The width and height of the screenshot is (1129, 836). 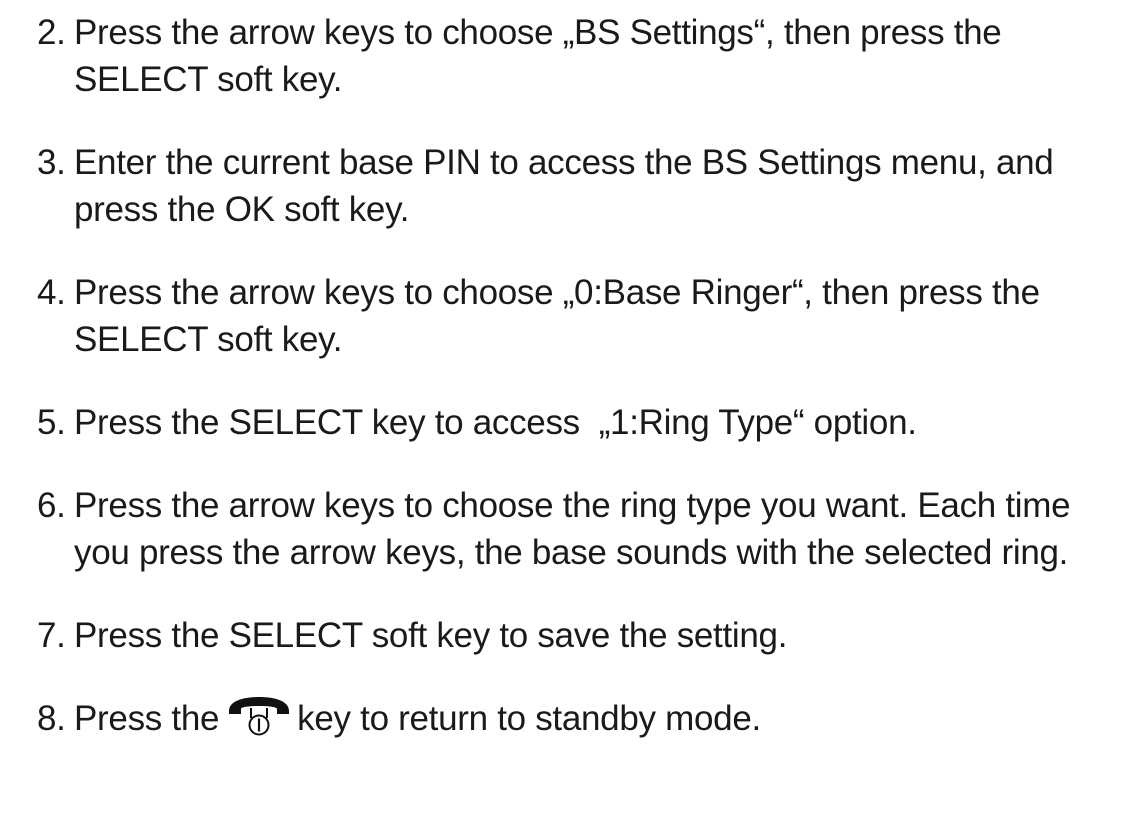 What do you see at coordinates (51, 718) in the screenshot?
I see `step-number: 8.` at bounding box center [51, 718].